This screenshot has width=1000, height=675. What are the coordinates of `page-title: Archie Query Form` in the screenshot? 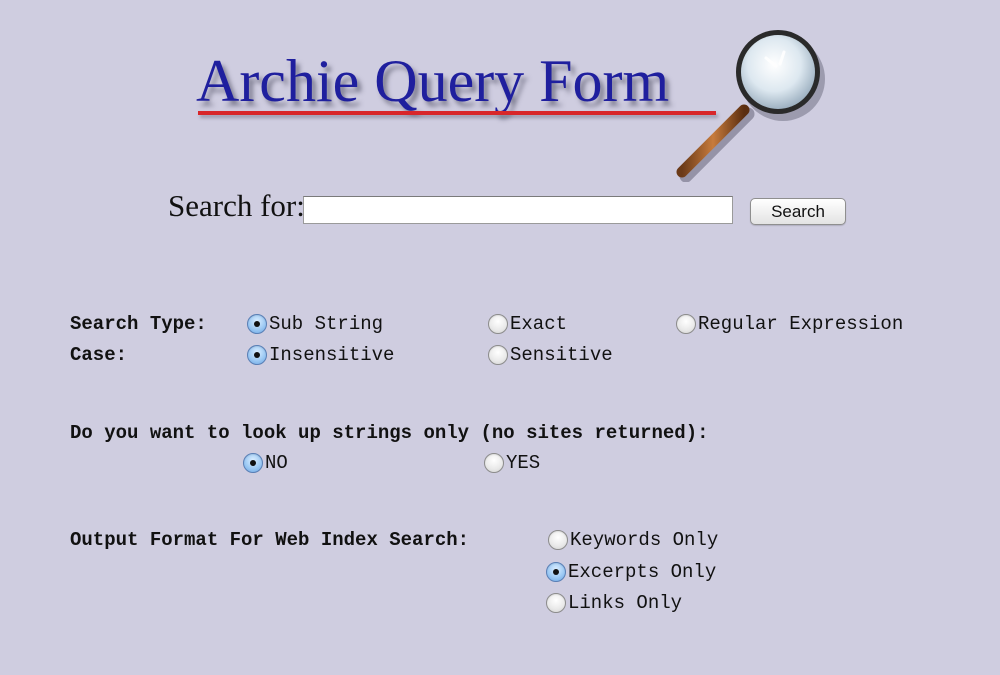 It's located at (433, 81).